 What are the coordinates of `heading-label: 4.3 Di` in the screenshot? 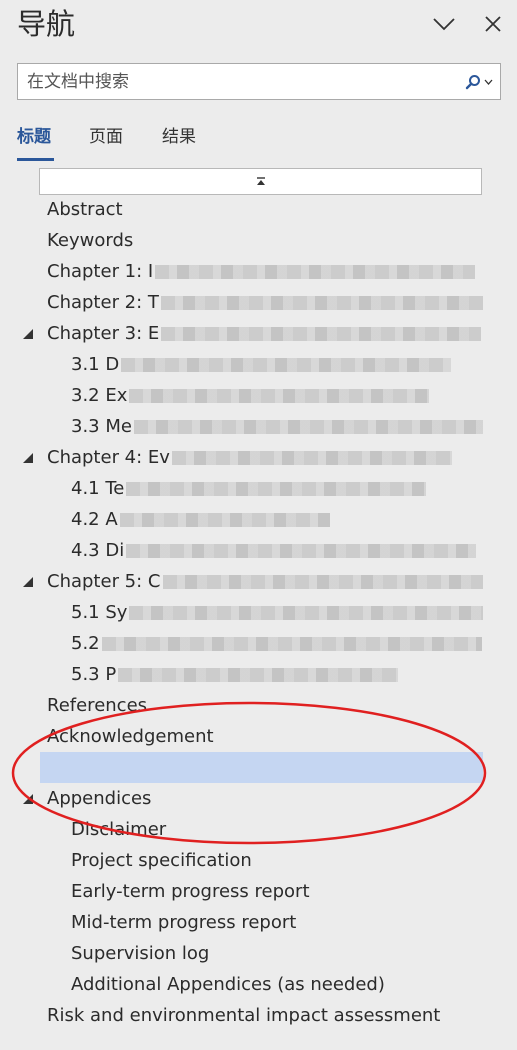 It's located at (98, 550).